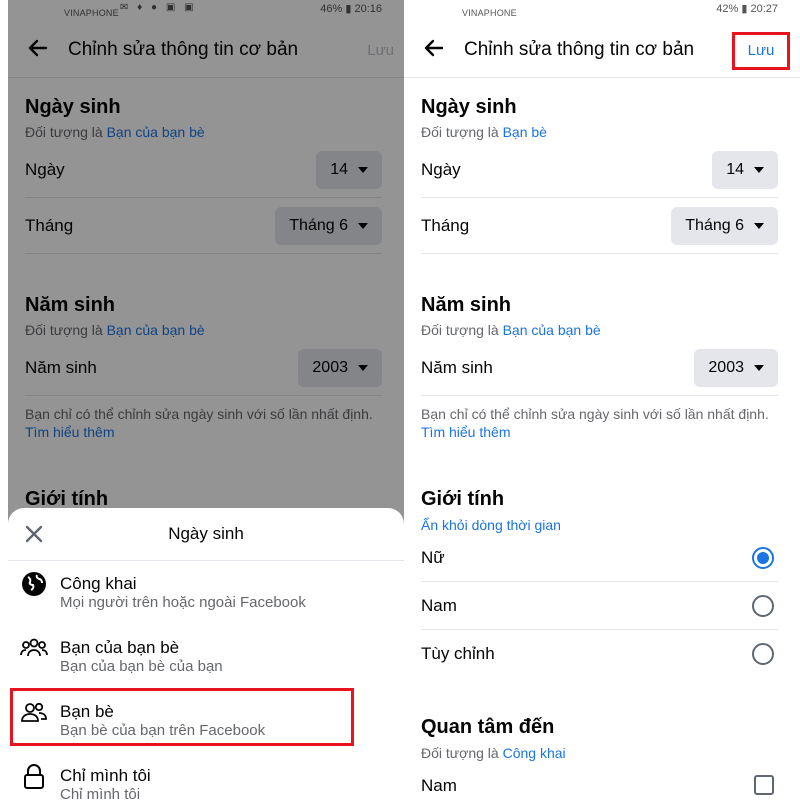 This screenshot has width=800, height=800. Describe the element at coordinates (434, 48) in the screenshot. I see `back-arrow-icon` at that location.